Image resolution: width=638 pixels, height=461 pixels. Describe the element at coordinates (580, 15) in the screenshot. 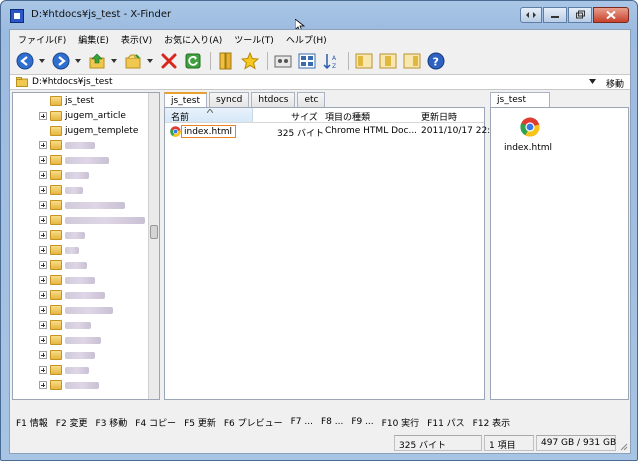

I see `restore-button` at that location.